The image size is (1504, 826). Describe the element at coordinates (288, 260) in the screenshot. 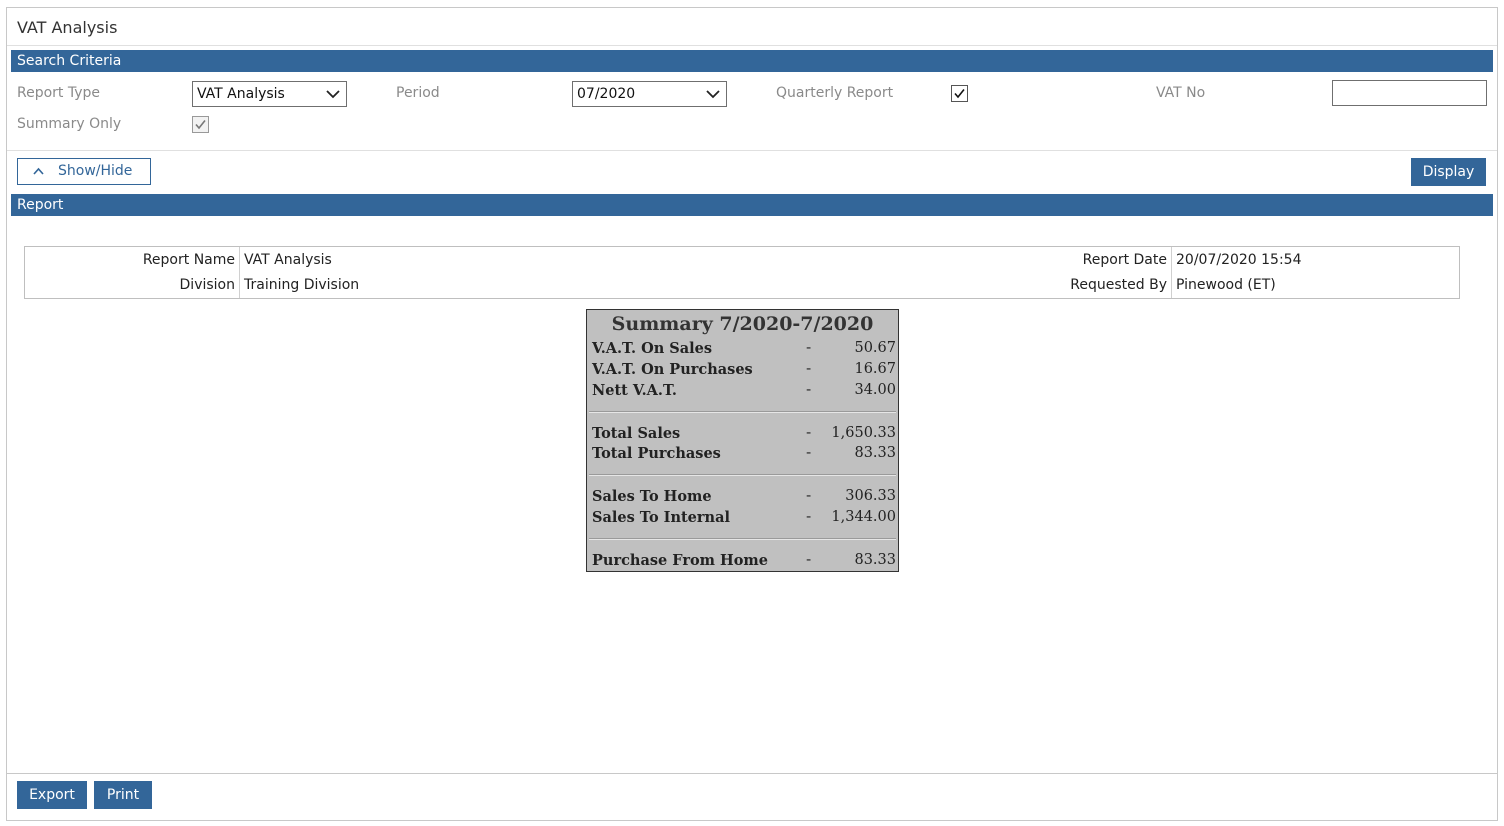

I see `report-name-value: VAT Analysis` at that location.